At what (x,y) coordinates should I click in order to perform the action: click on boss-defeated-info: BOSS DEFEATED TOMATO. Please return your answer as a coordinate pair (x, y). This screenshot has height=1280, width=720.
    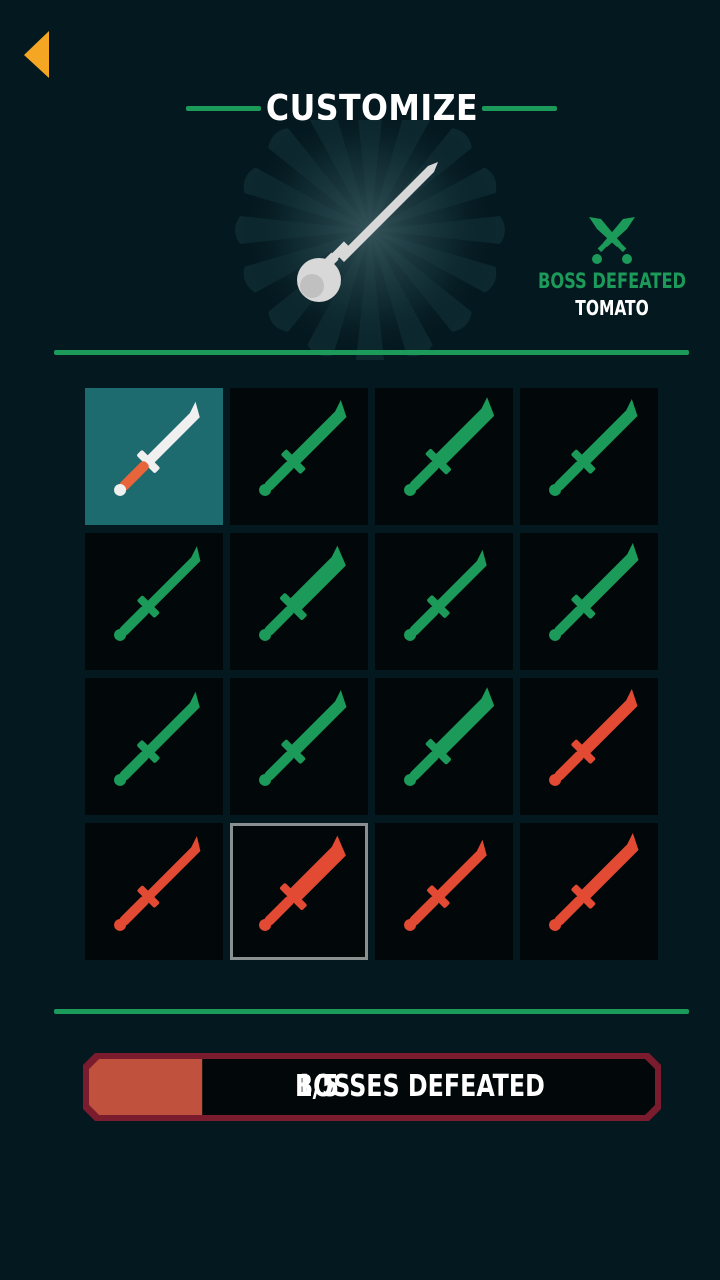
    Looking at the image, I should click on (612, 268).